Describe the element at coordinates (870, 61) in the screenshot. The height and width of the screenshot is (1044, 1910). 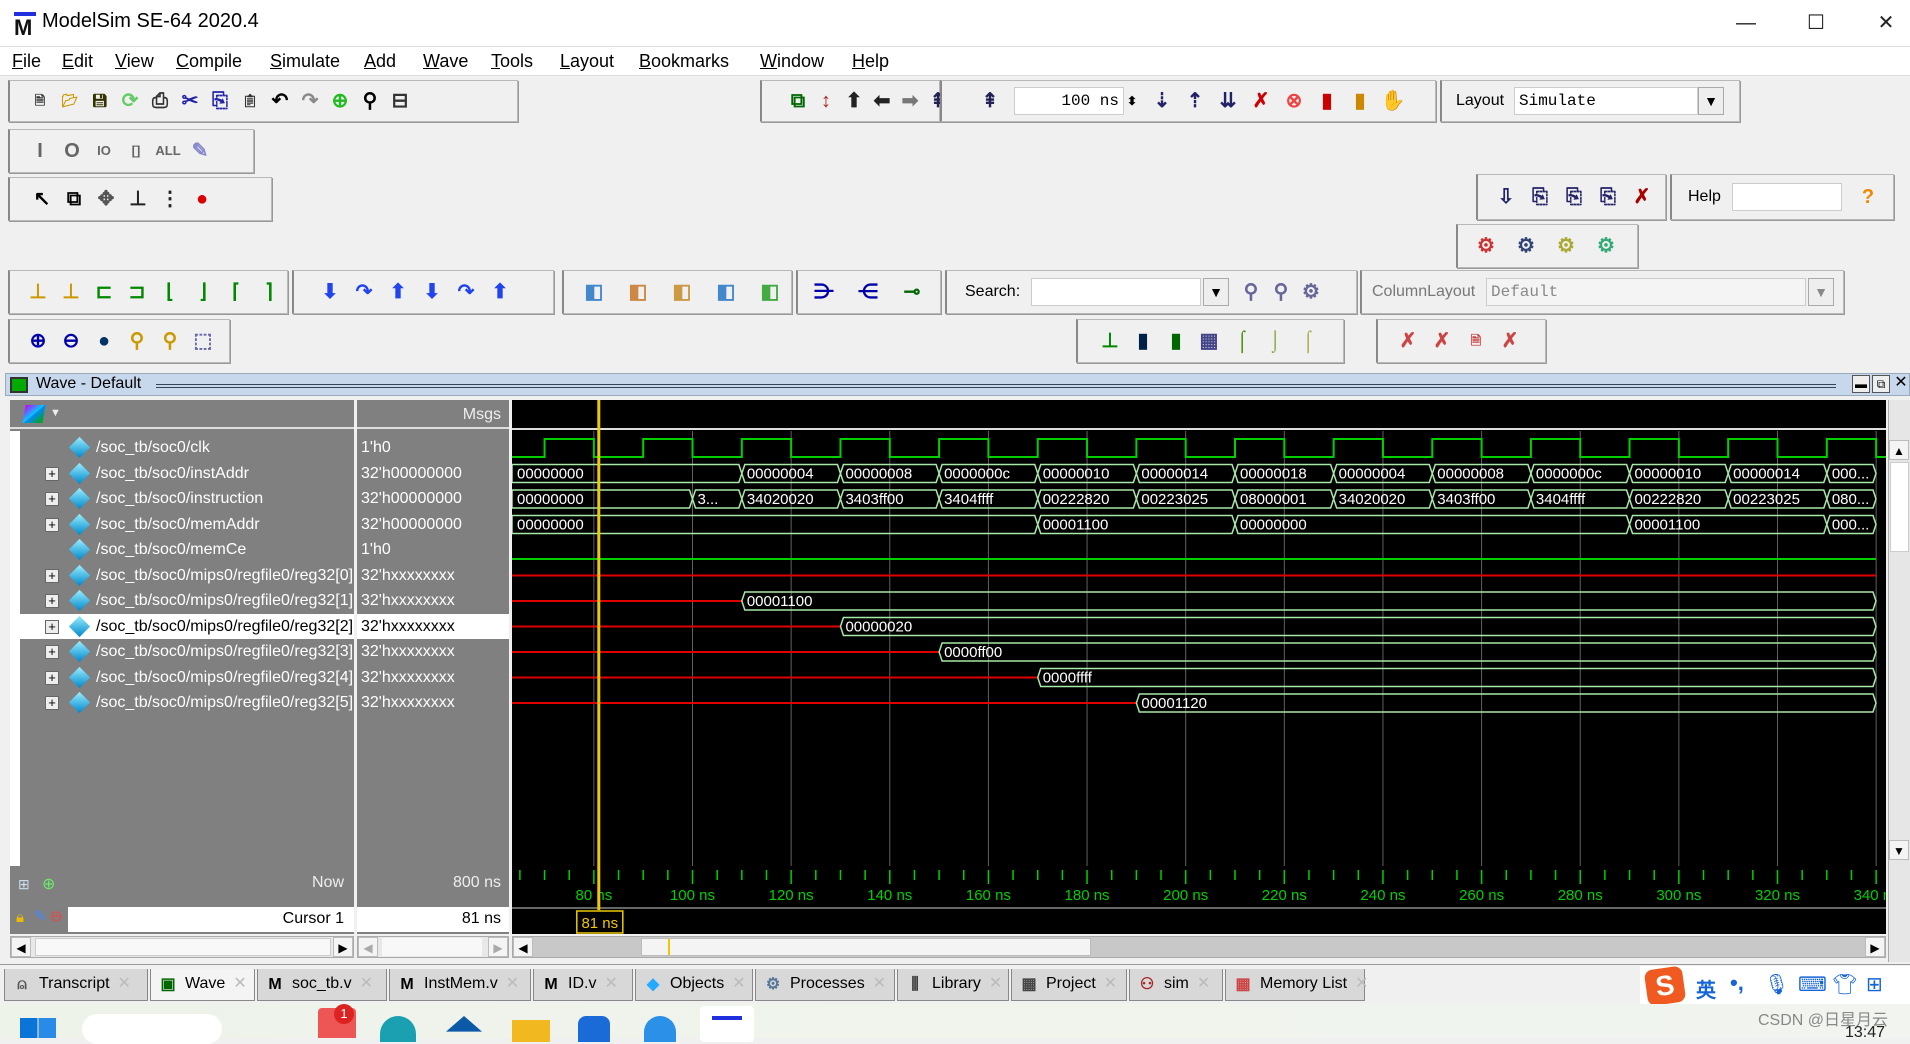
I see `menu-help: Help` at that location.